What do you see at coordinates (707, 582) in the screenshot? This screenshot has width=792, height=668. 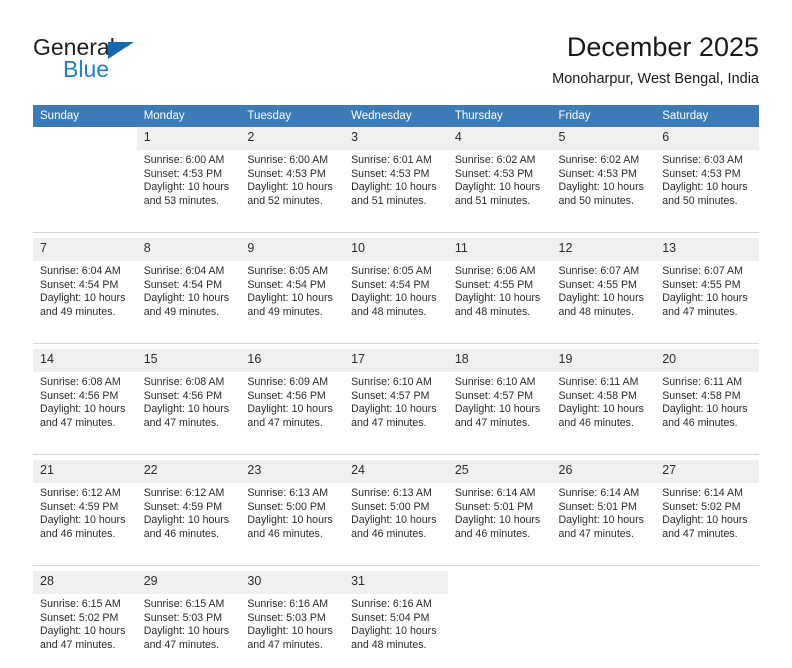 I see `empty-day-number` at bounding box center [707, 582].